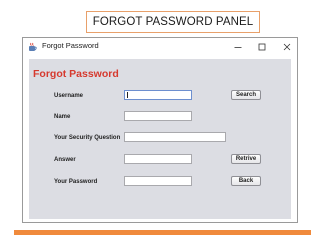 The width and height of the screenshot is (320, 240). What do you see at coordinates (76, 74) in the screenshot?
I see `form-heading: Forgot Password` at bounding box center [76, 74].